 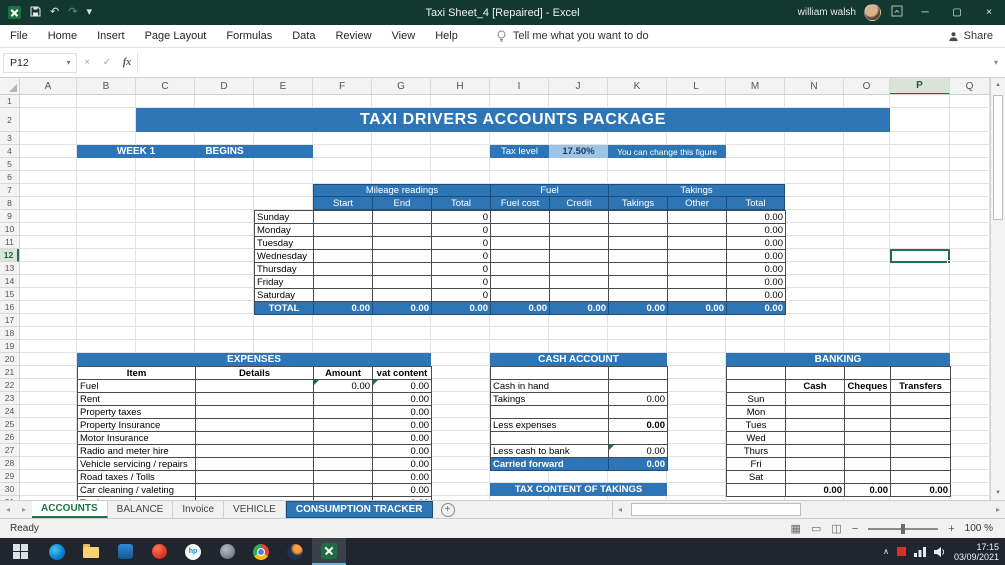 I want to click on day-label-cell: Saturday, so click(x=284, y=295).